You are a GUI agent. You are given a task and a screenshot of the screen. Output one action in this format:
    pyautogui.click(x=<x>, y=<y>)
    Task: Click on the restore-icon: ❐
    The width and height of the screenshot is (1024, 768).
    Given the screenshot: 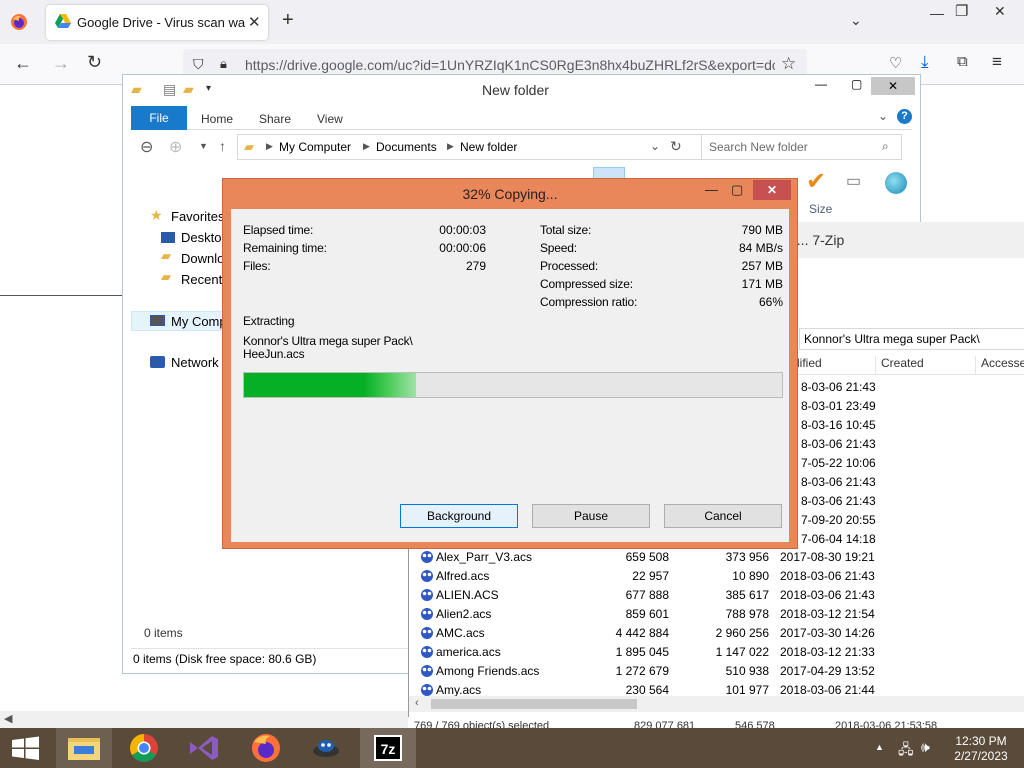 What is the action you would take?
    pyautogui.click(x=961, y=11)
    